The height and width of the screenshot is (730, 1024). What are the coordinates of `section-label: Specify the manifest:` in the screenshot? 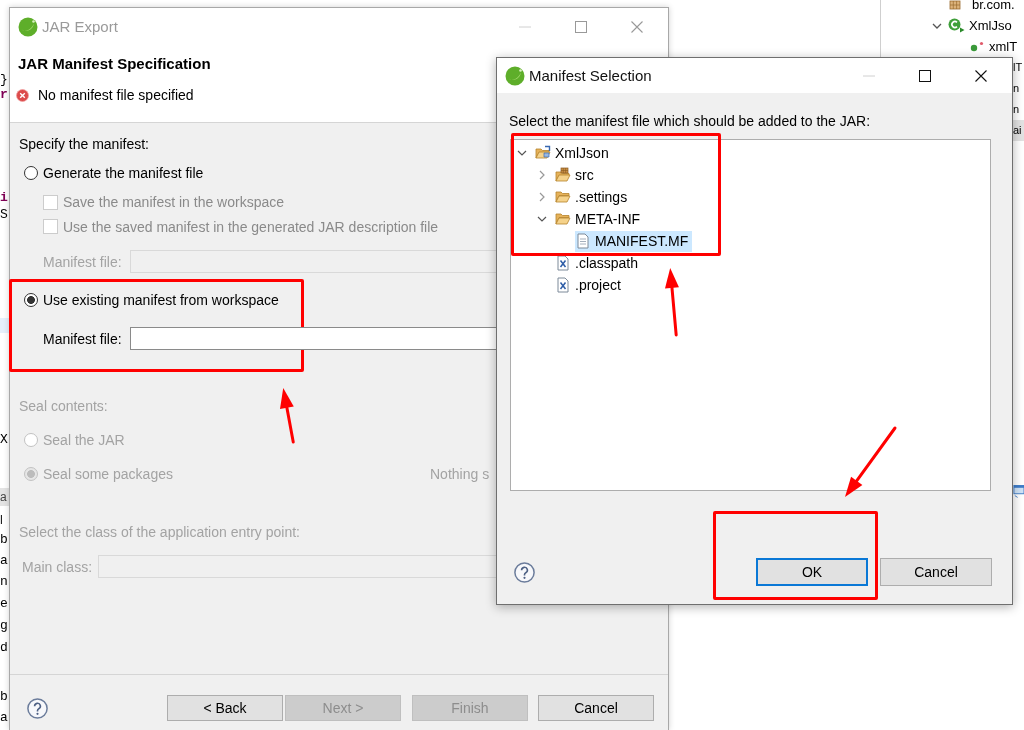 It's located at (84, 144).